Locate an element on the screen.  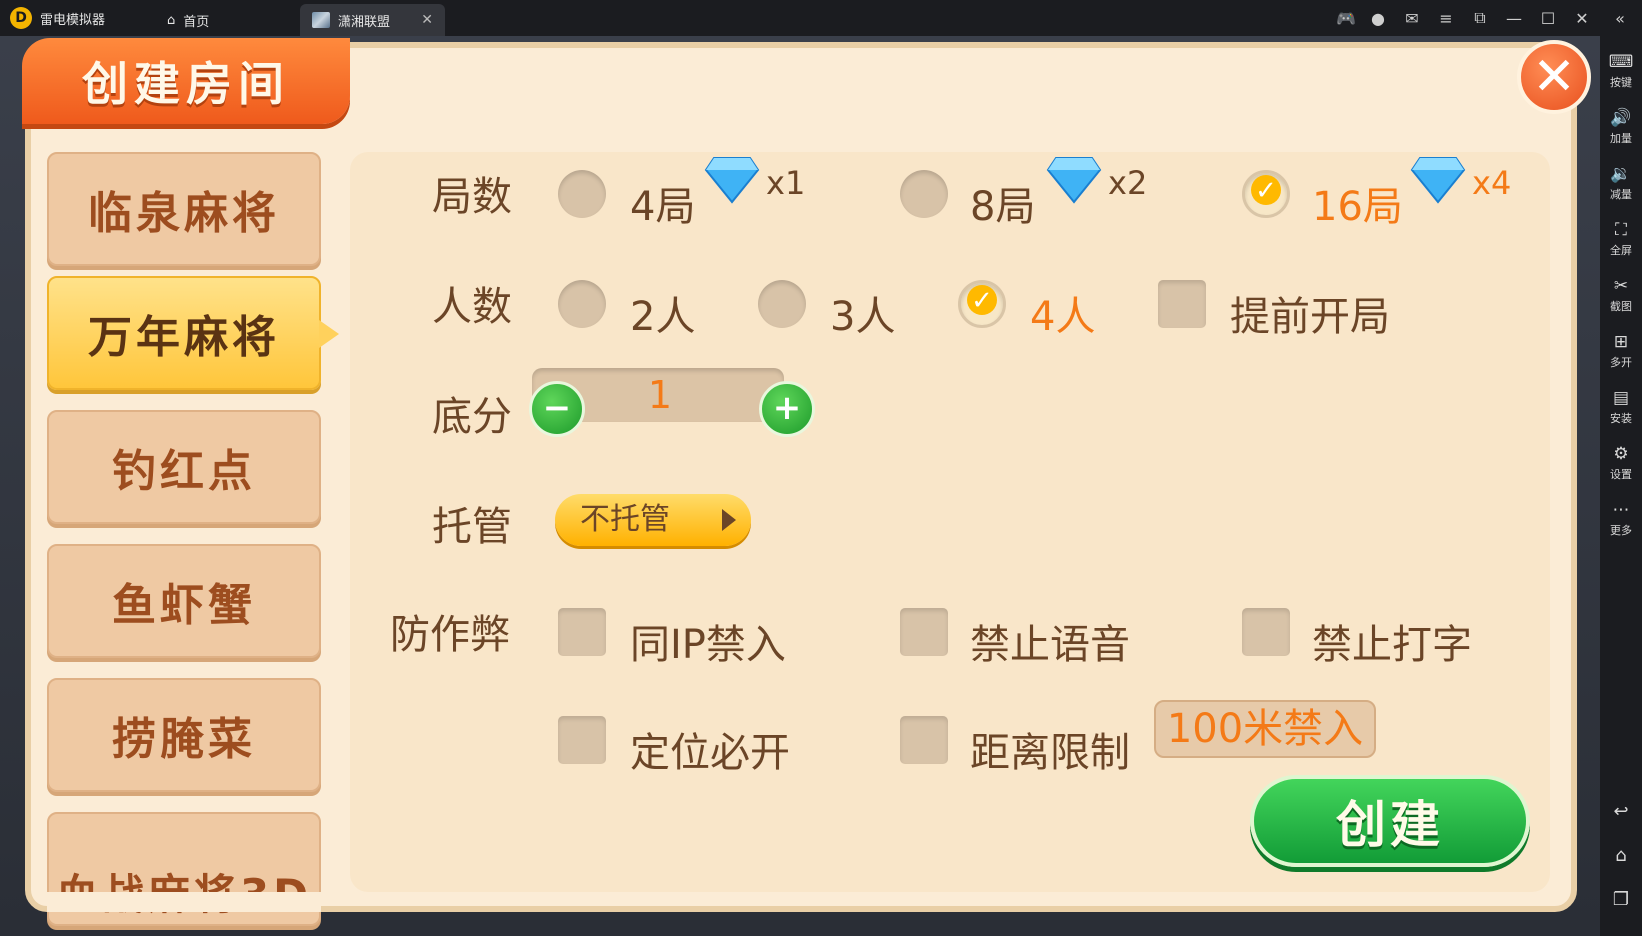
sidebar-item-more: ⋯ 更多 is located at coordinates (1621, 519).